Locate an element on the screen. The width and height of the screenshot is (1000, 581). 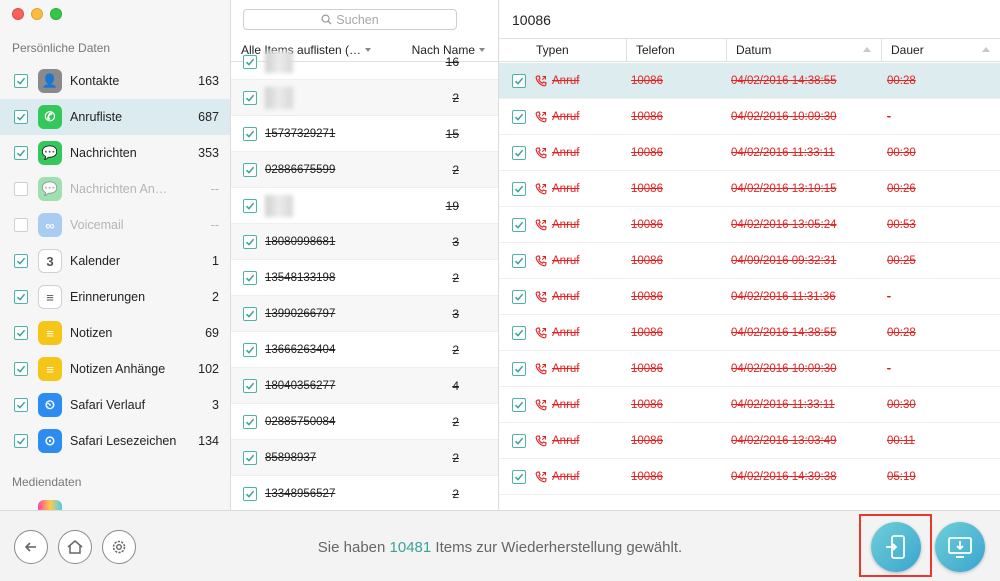
safari-history-icon: ⏲ is located at coordinates (50, 405).